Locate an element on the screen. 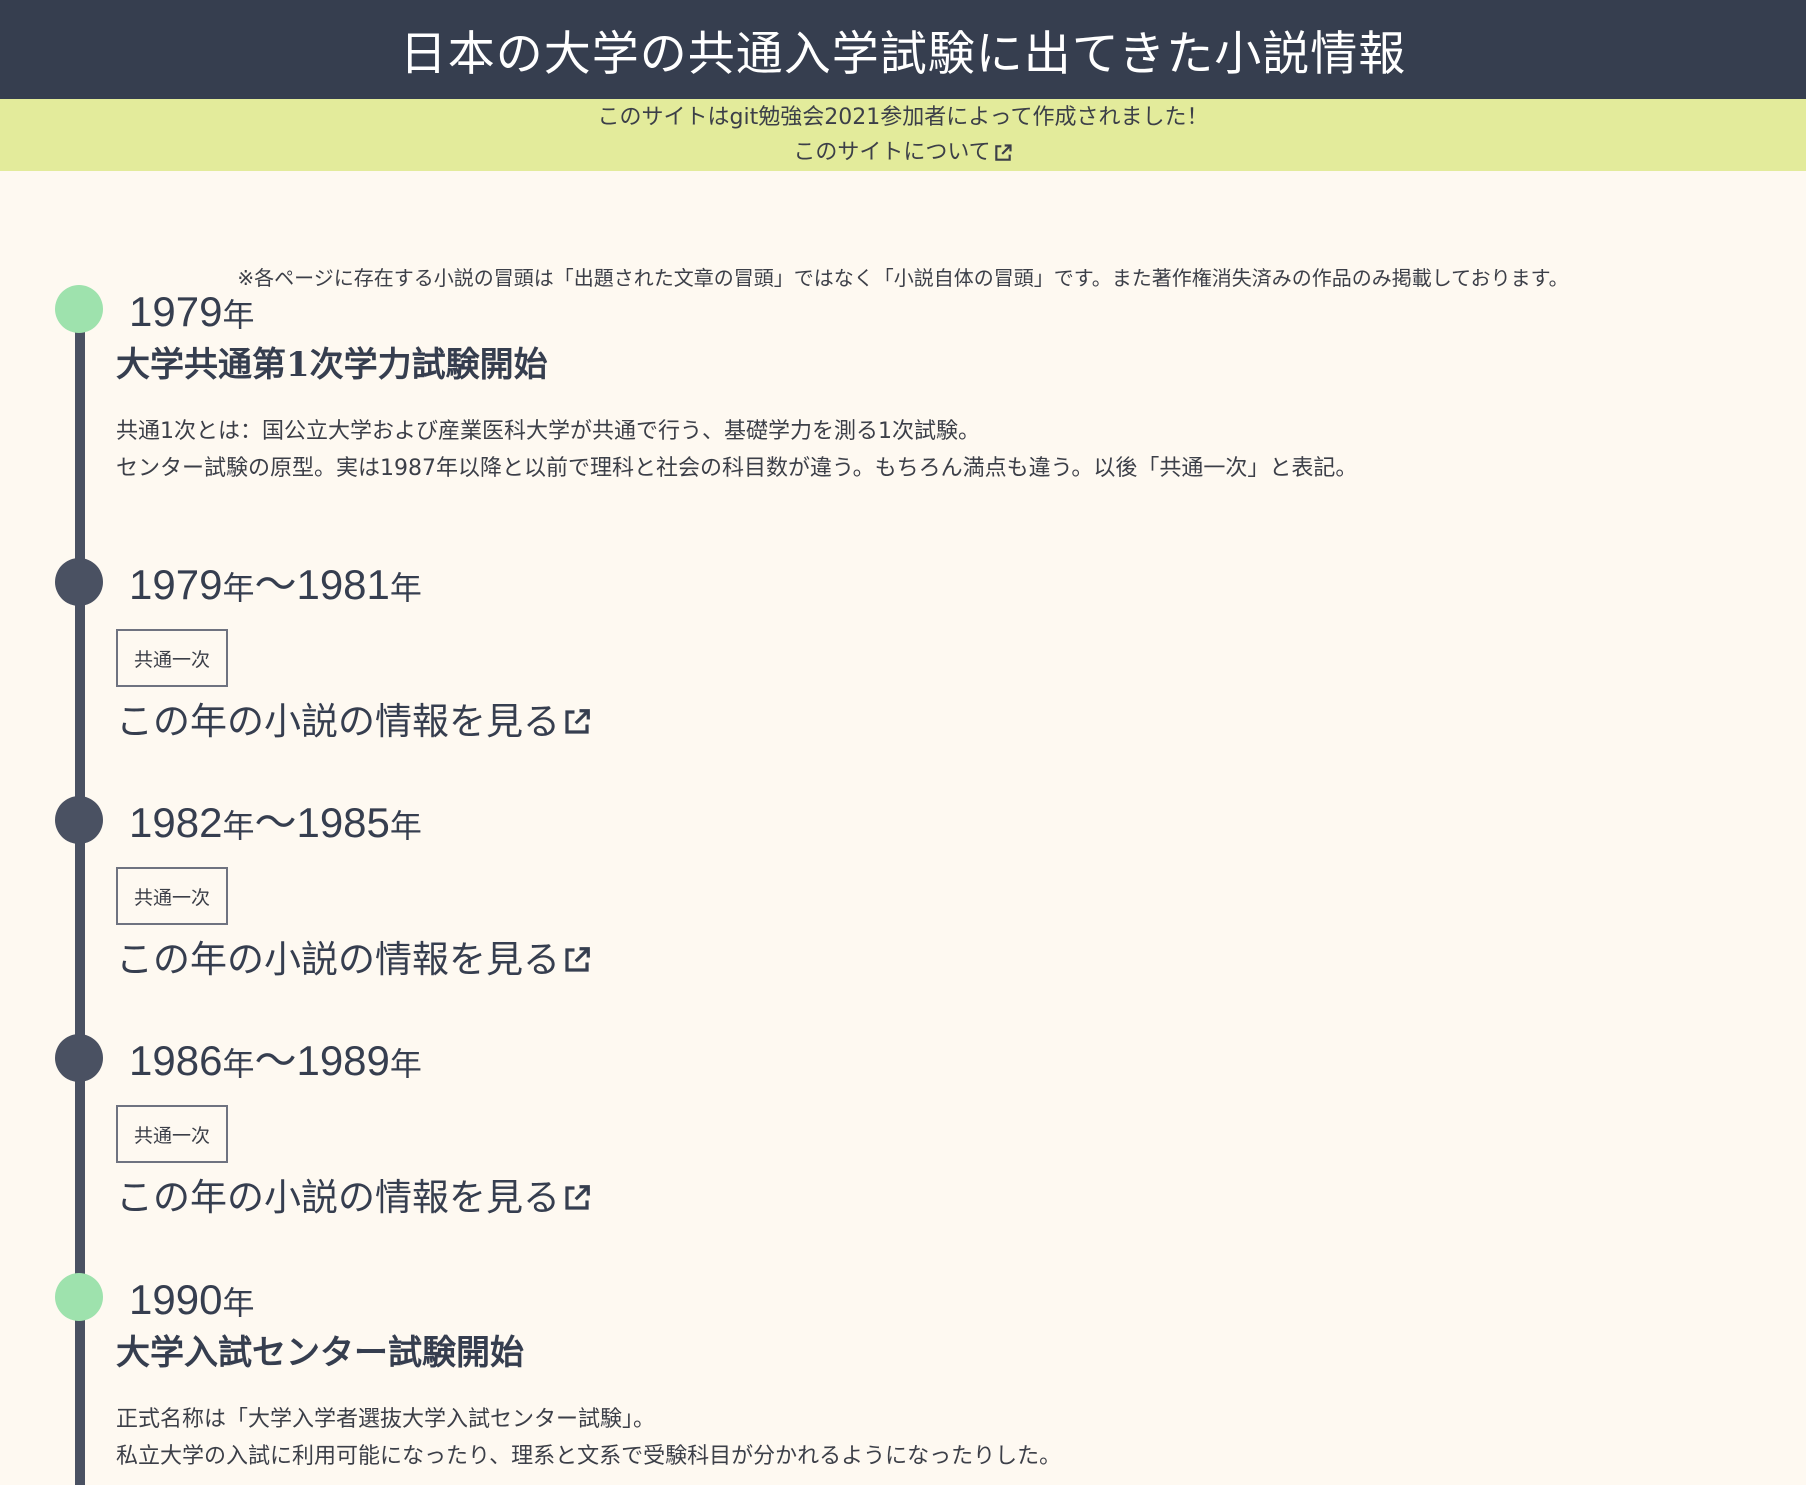 The width and height of the screenshot is (1806, 1485). year-start: 1979 is located at coordinates (176, 584).